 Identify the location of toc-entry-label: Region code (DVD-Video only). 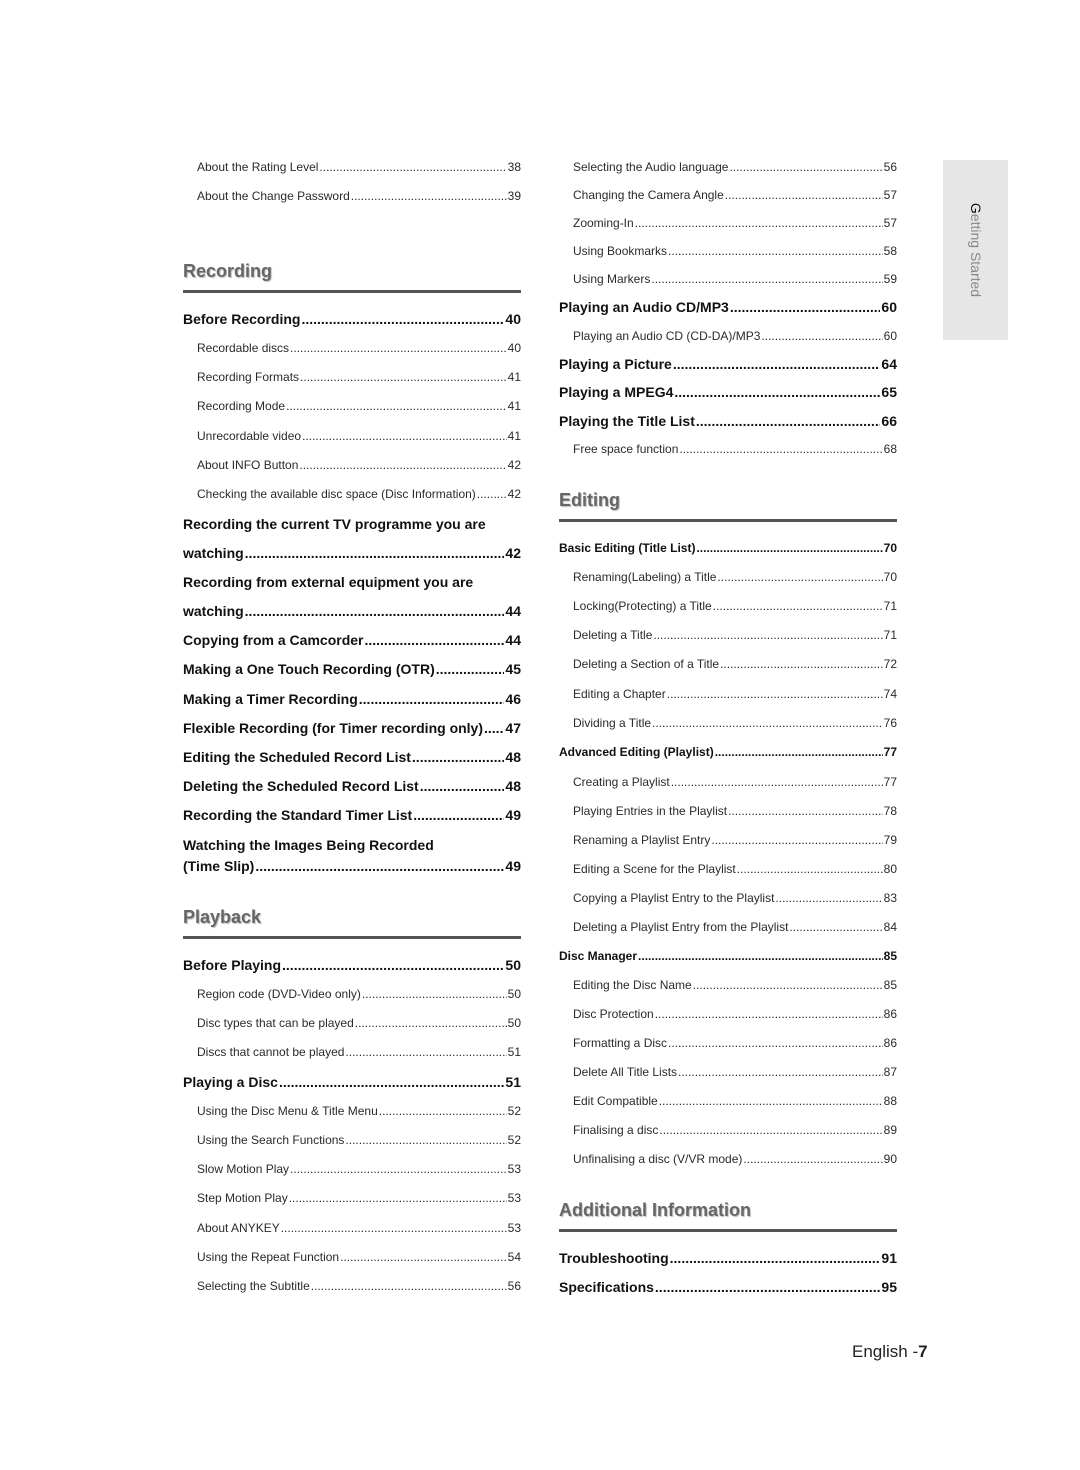
(279, 994).